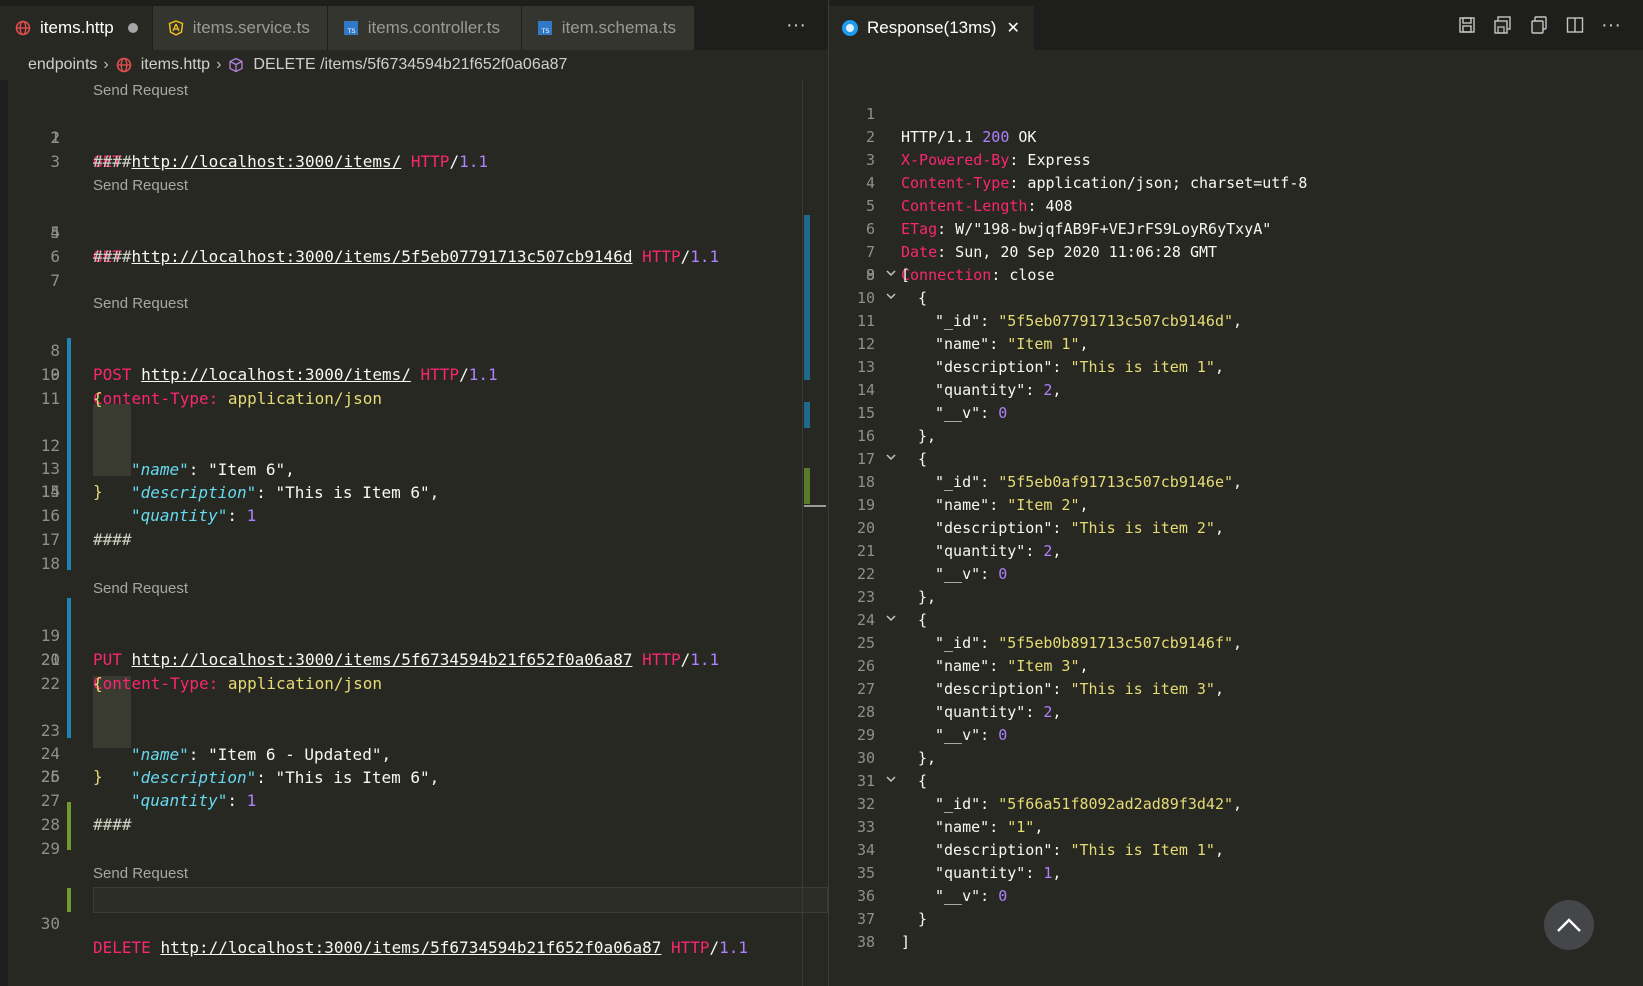 The image size is (1643, 986). I want to click on tab-items-http: items.http, so click(76, 28).